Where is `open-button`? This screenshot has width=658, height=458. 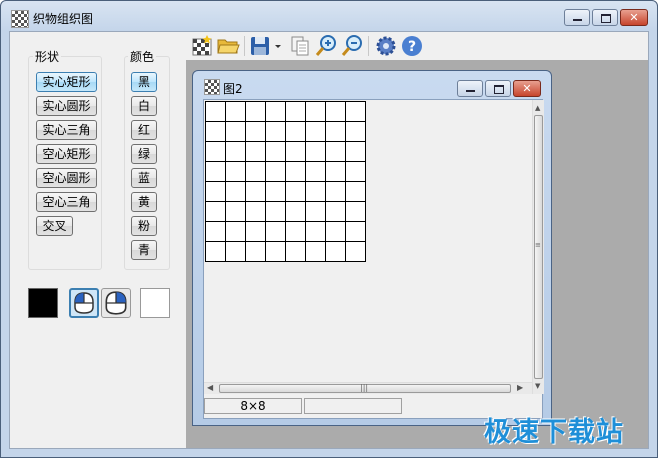 open-button is located at coordinates (228, 46).